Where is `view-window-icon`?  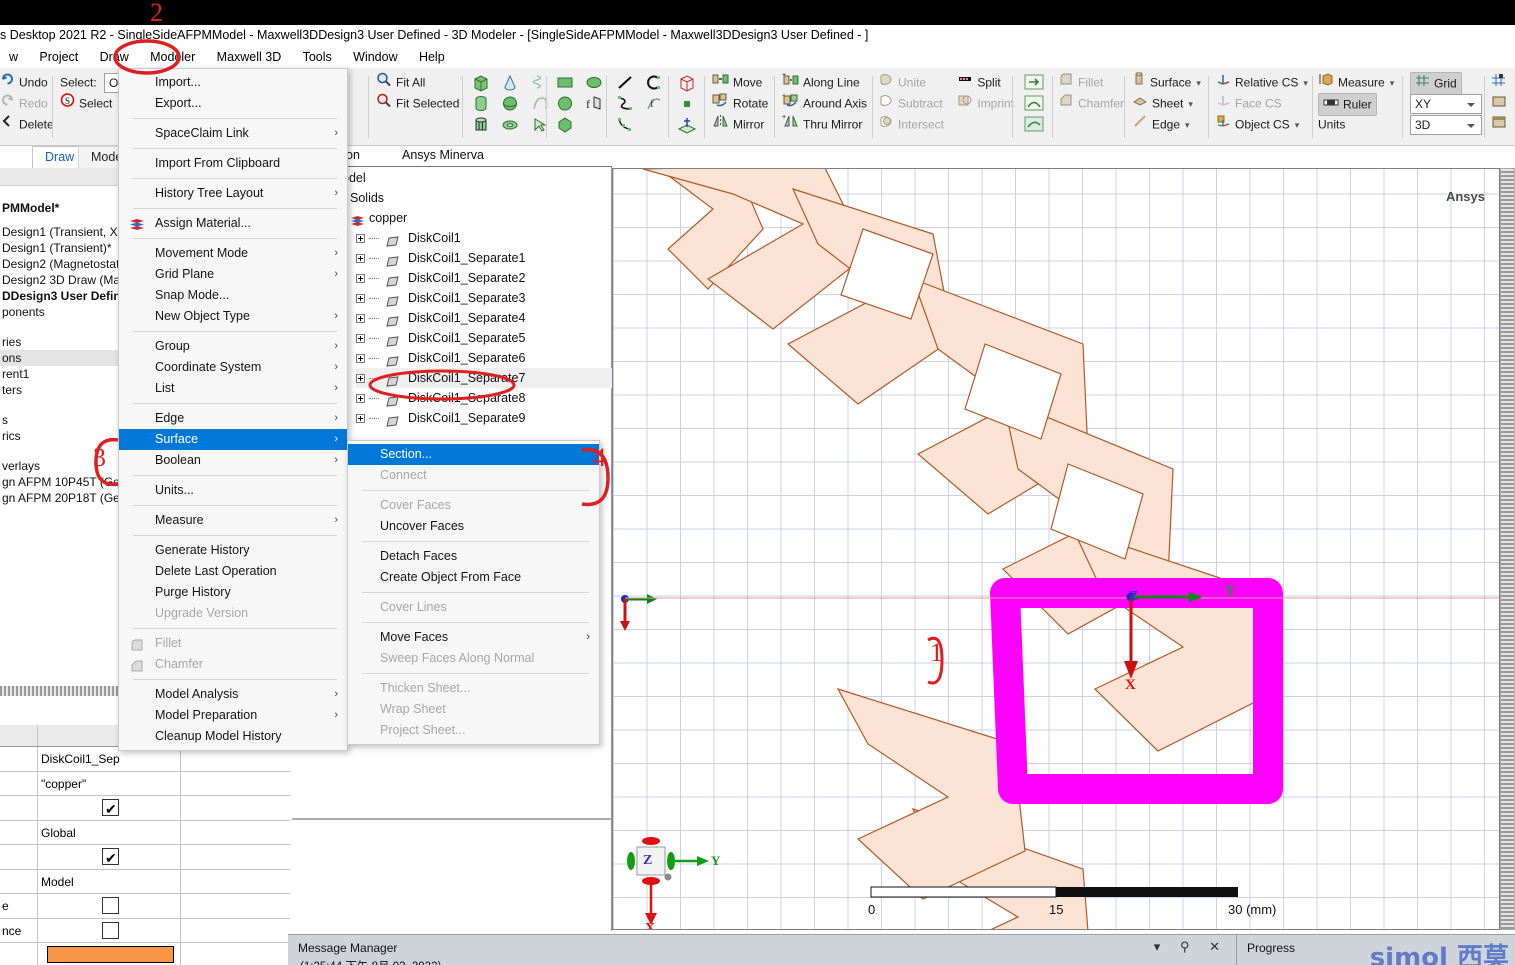 view-window-icon is located at coordinates (1501, 103).